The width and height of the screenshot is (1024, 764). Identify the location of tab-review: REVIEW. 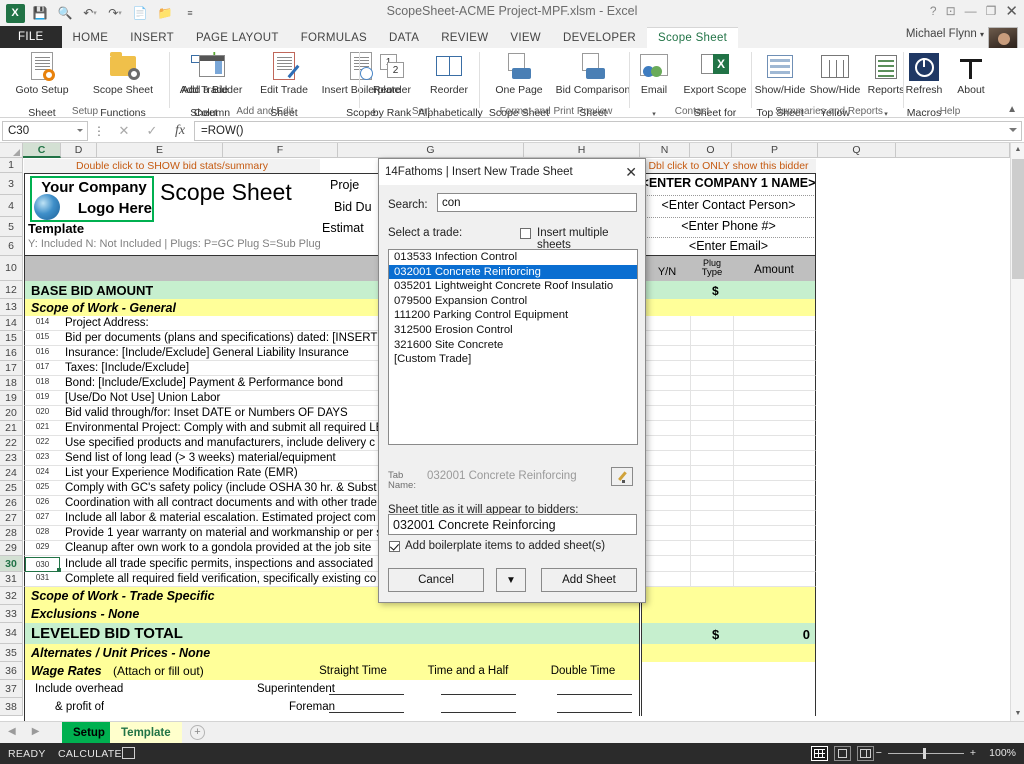
(464, 37).